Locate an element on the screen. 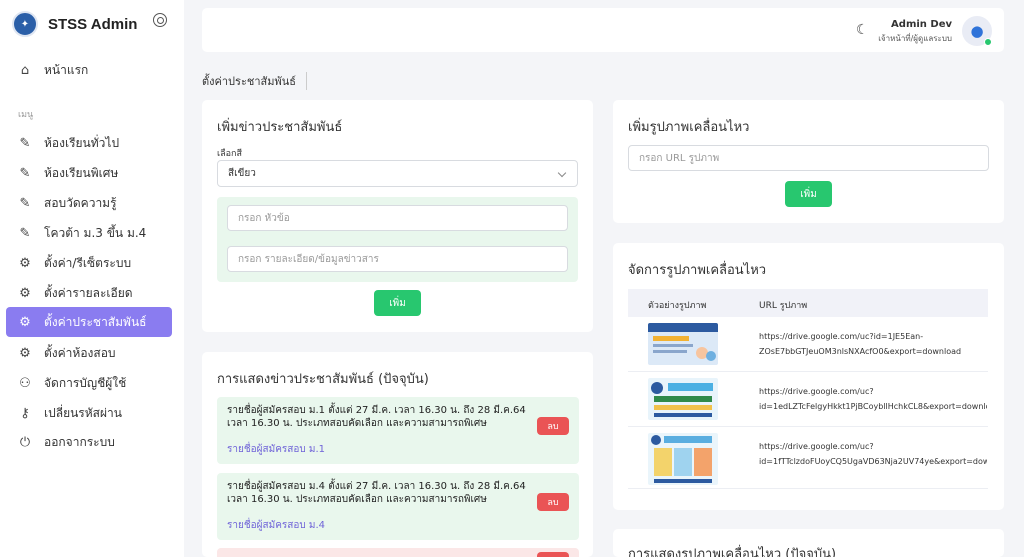 This screenshot has height=557, width=1024. sidebar-item-label: สอบวัดความรู้ is located at coordinates (80, 202).